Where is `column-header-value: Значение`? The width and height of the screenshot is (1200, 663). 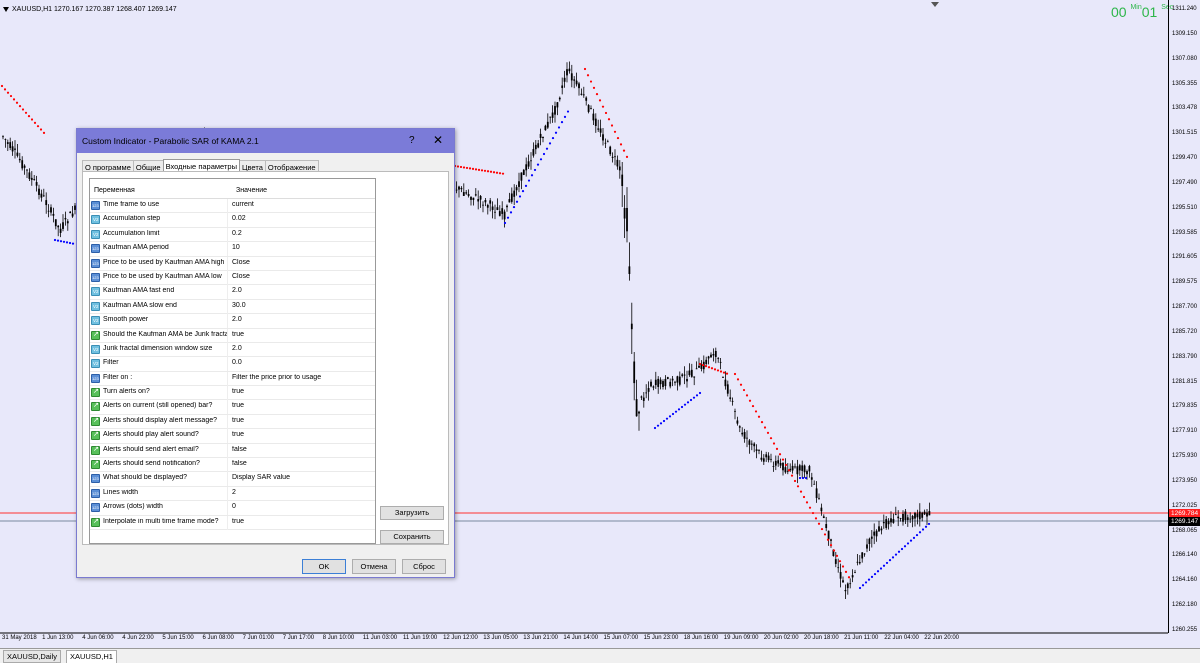
column-header-value: Значение is located at coordinates (251, 190).